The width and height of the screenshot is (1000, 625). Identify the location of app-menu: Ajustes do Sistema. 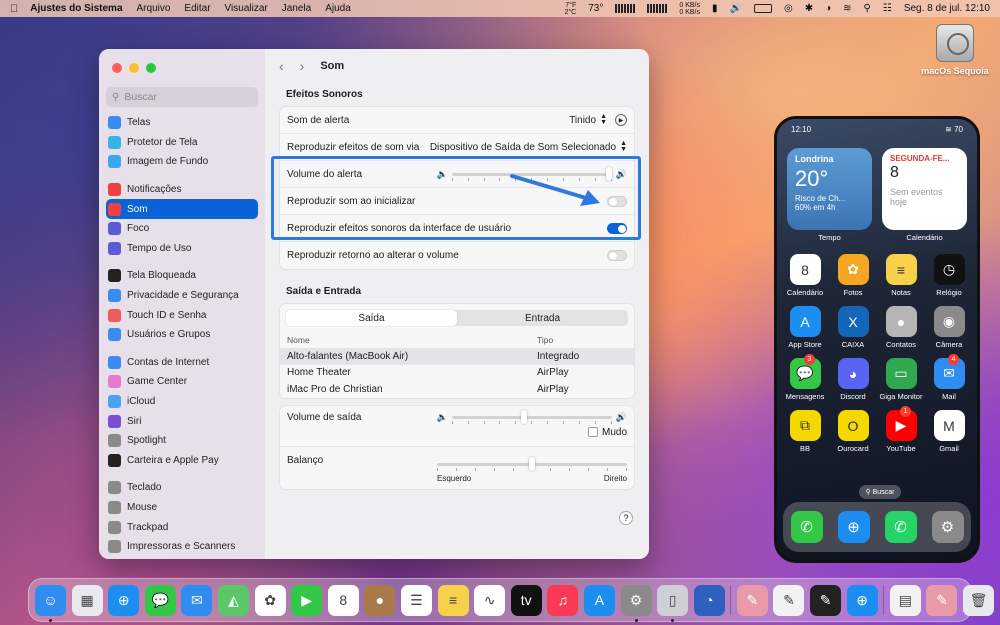
(76, 8).